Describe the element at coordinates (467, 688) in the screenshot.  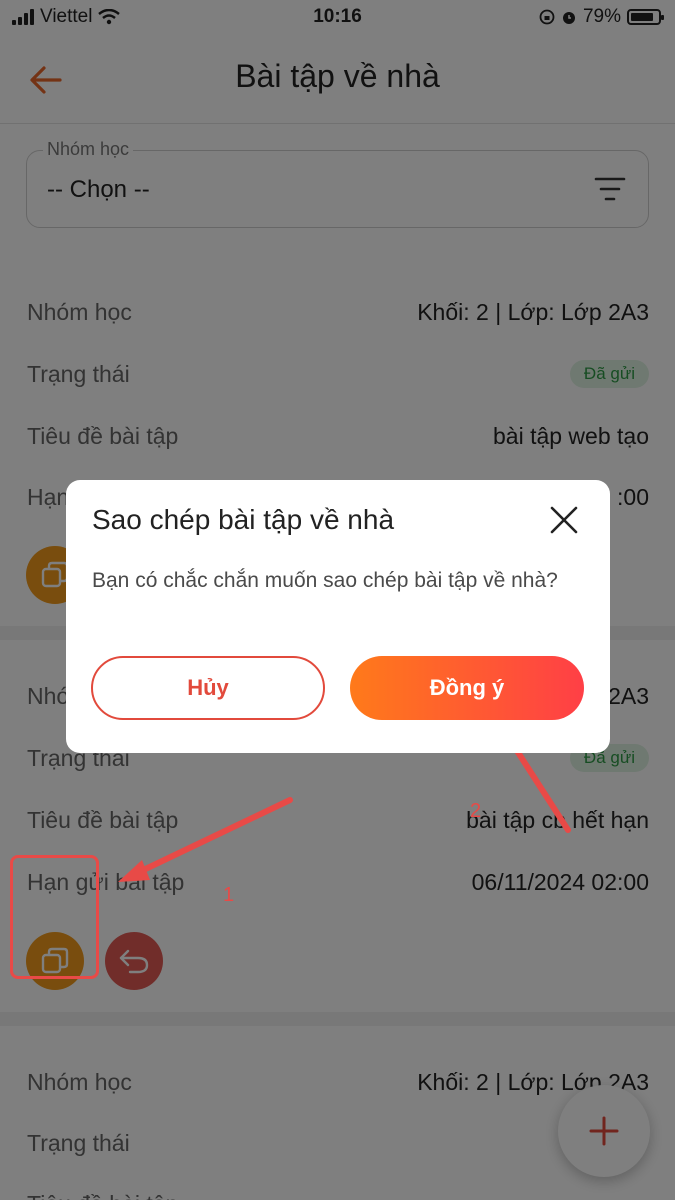
I see `confirm-button: Đồng ý` at that location.